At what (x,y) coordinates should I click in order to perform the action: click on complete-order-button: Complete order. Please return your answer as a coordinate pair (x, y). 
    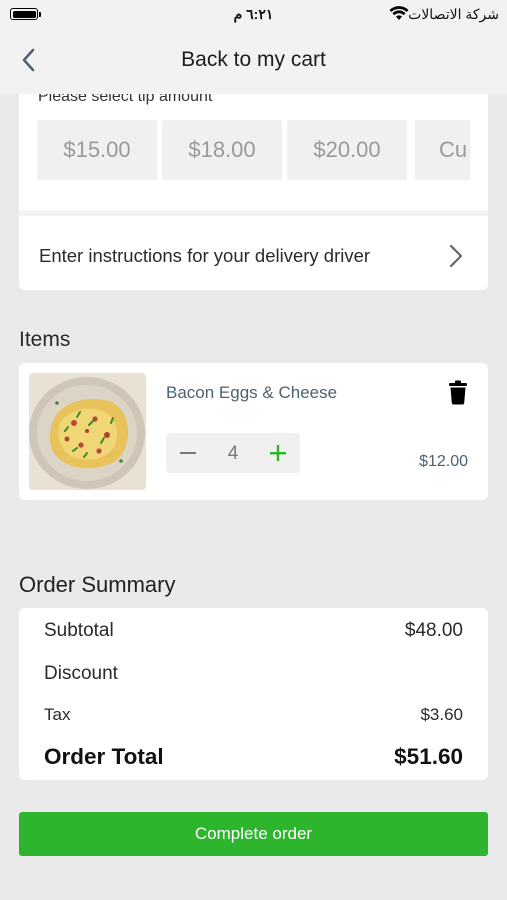
    Looking at the image, I should click on (253, 834).